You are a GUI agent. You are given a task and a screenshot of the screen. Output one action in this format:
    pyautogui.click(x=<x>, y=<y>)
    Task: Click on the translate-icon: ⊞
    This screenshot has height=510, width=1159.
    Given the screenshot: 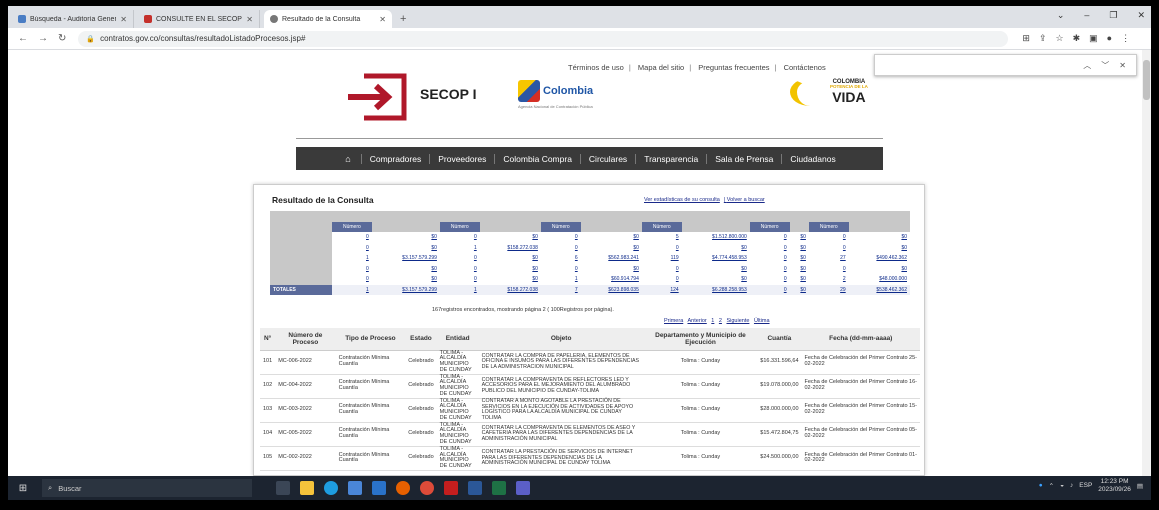 What is the action you would take?
    pyautogui.click(x=1026, y=38)
    